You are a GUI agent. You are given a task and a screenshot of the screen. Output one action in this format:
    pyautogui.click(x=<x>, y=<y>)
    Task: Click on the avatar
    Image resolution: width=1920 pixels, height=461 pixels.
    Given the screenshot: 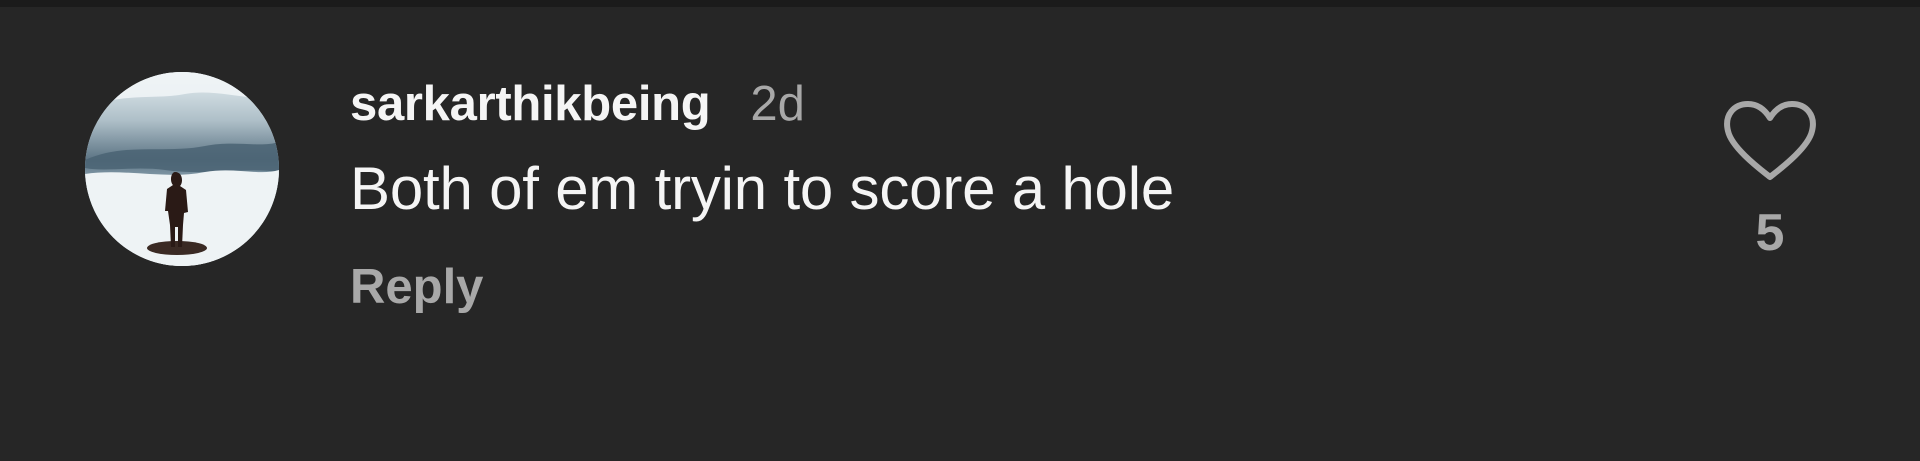 What is the action you would take?
    pyautogui.click(x=182, y=169)
    